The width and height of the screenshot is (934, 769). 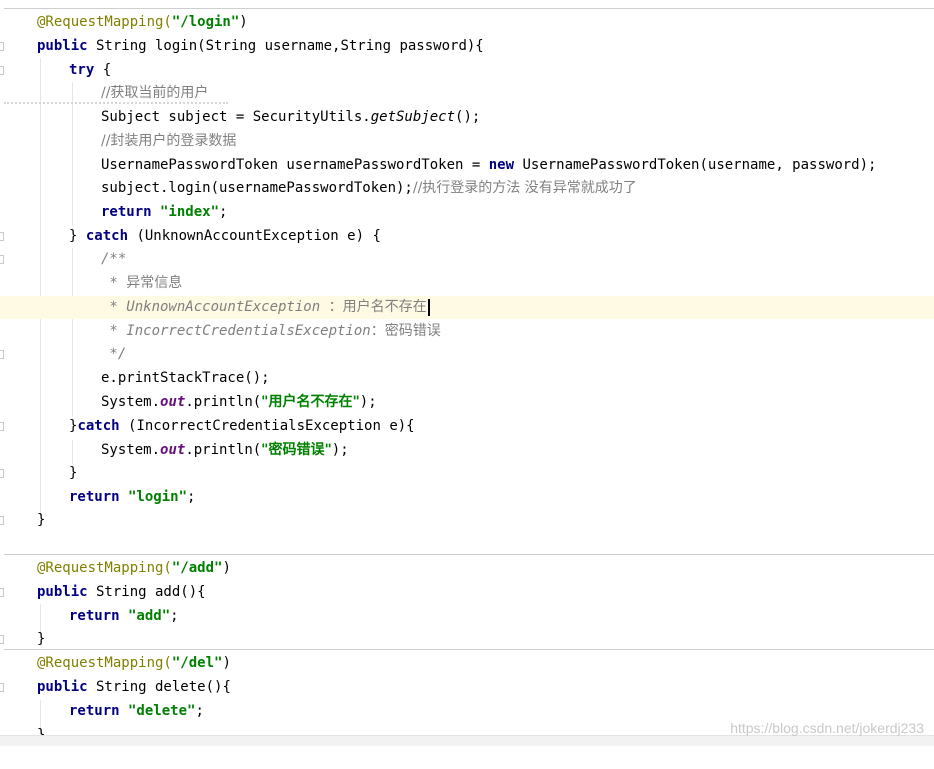 I want to click on string-literal: "/add", so click(x=197, y=568).